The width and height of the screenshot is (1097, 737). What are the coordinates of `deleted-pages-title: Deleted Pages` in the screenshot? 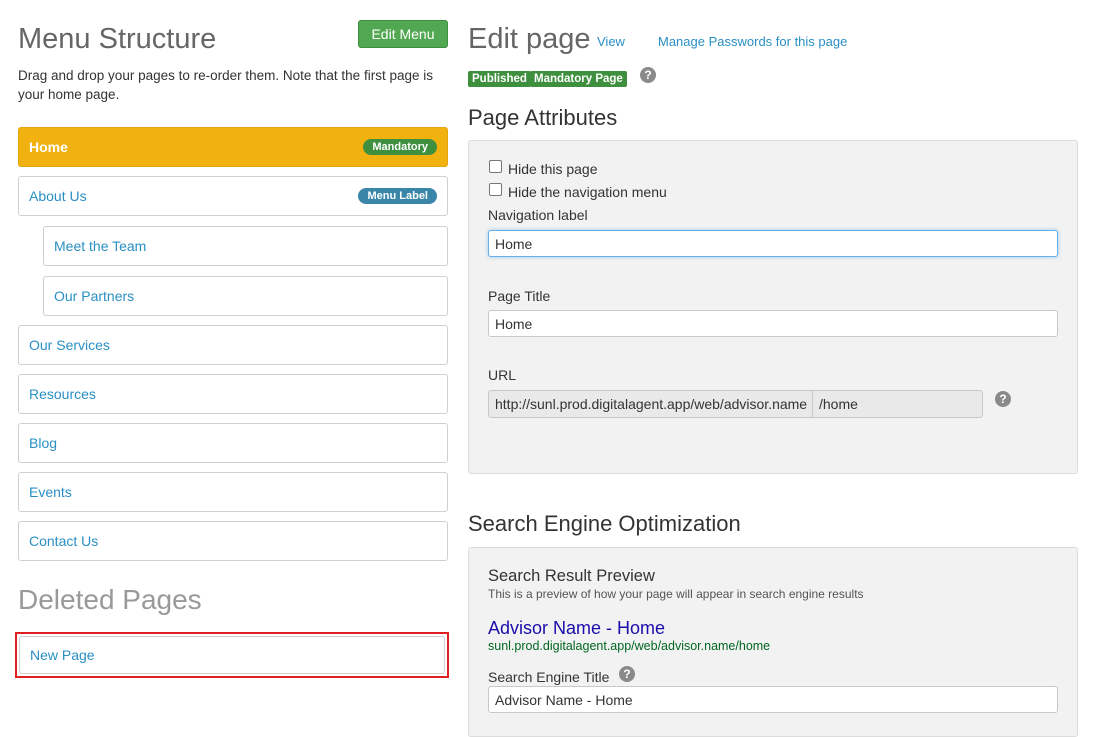 It's located at (110, 599).